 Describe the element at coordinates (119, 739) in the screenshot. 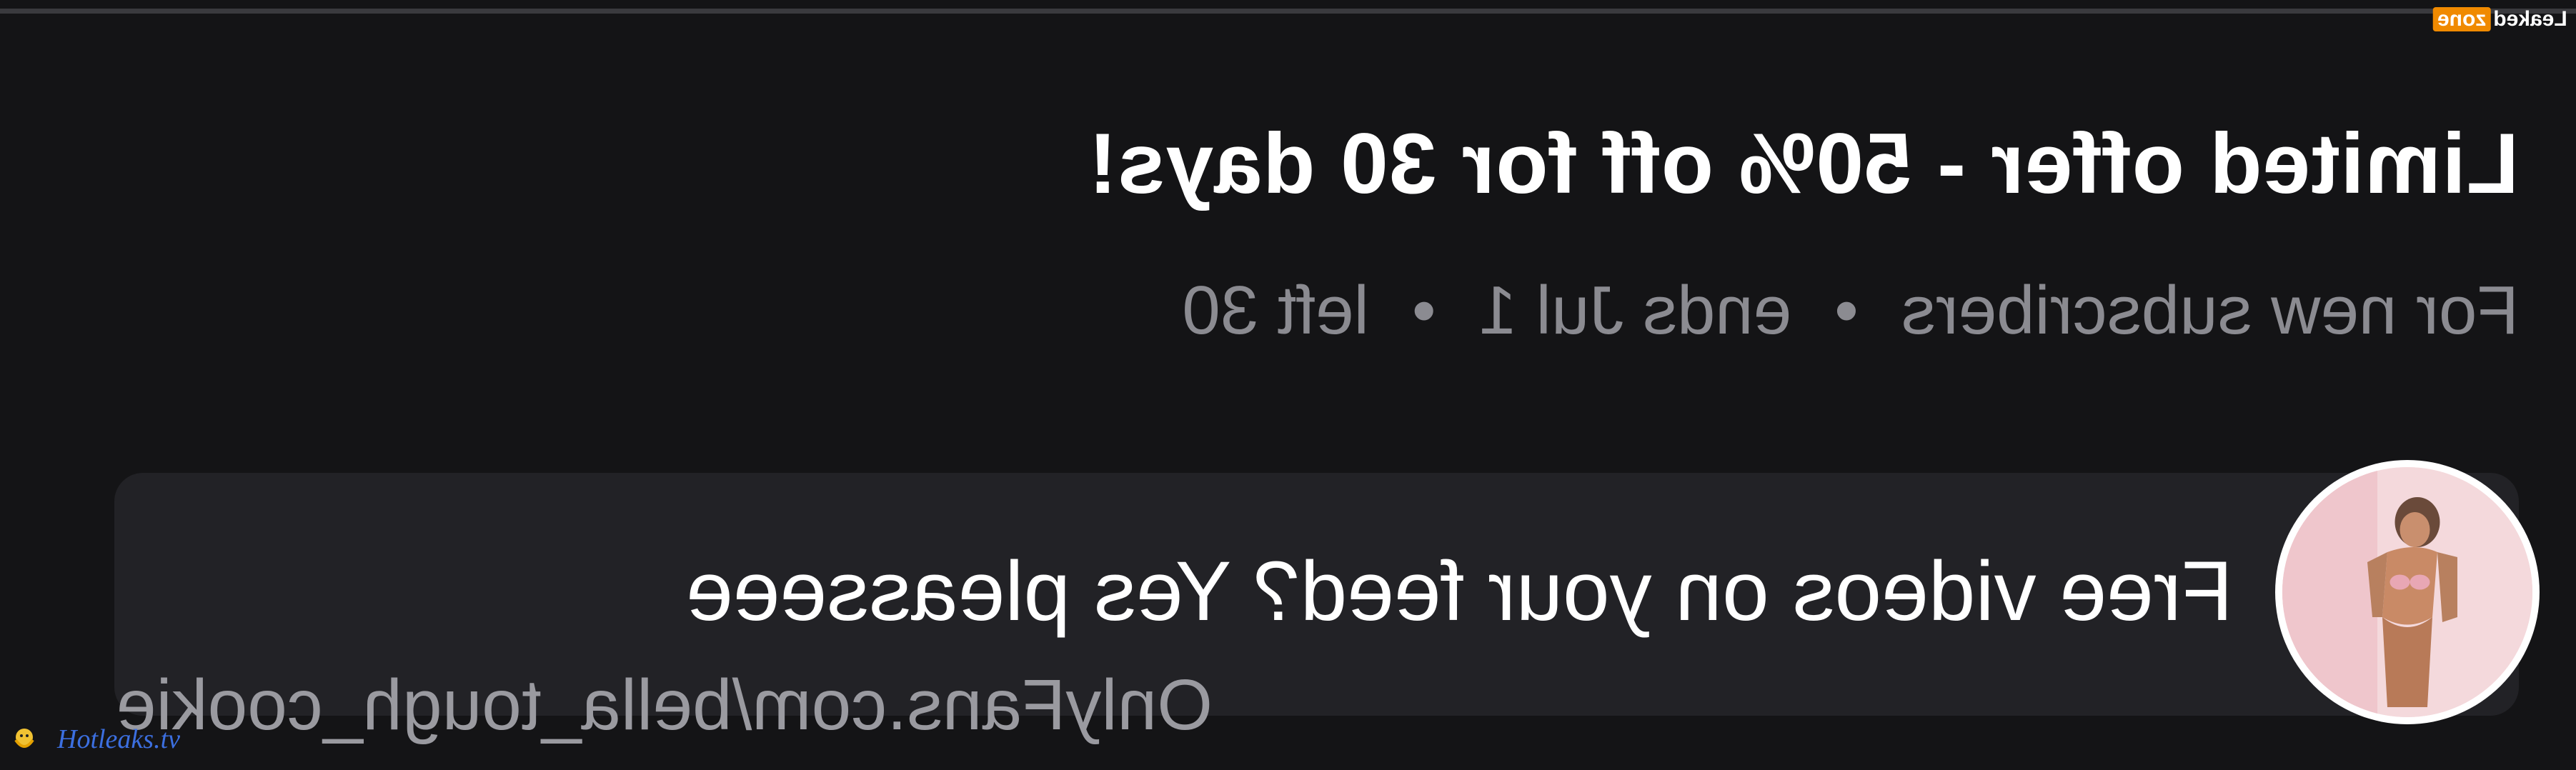

I see `hotleaks-text: Hotleaks.tv` at that location.